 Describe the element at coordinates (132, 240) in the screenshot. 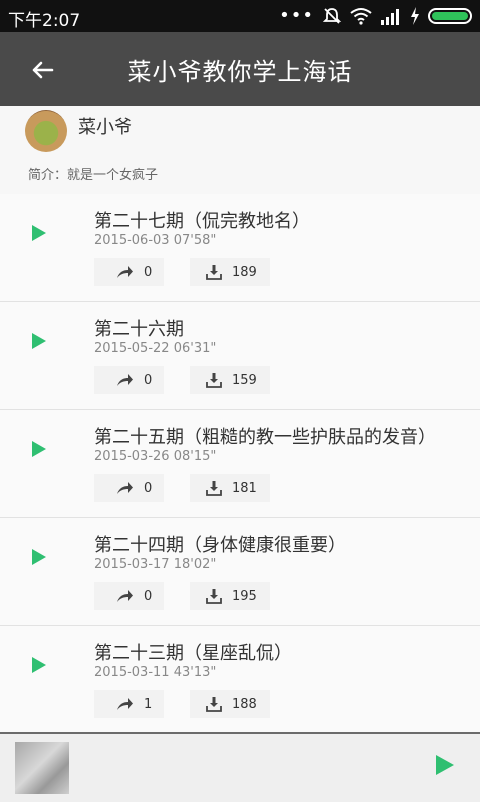

I see `episode-date: 2015-06-03` at that location.